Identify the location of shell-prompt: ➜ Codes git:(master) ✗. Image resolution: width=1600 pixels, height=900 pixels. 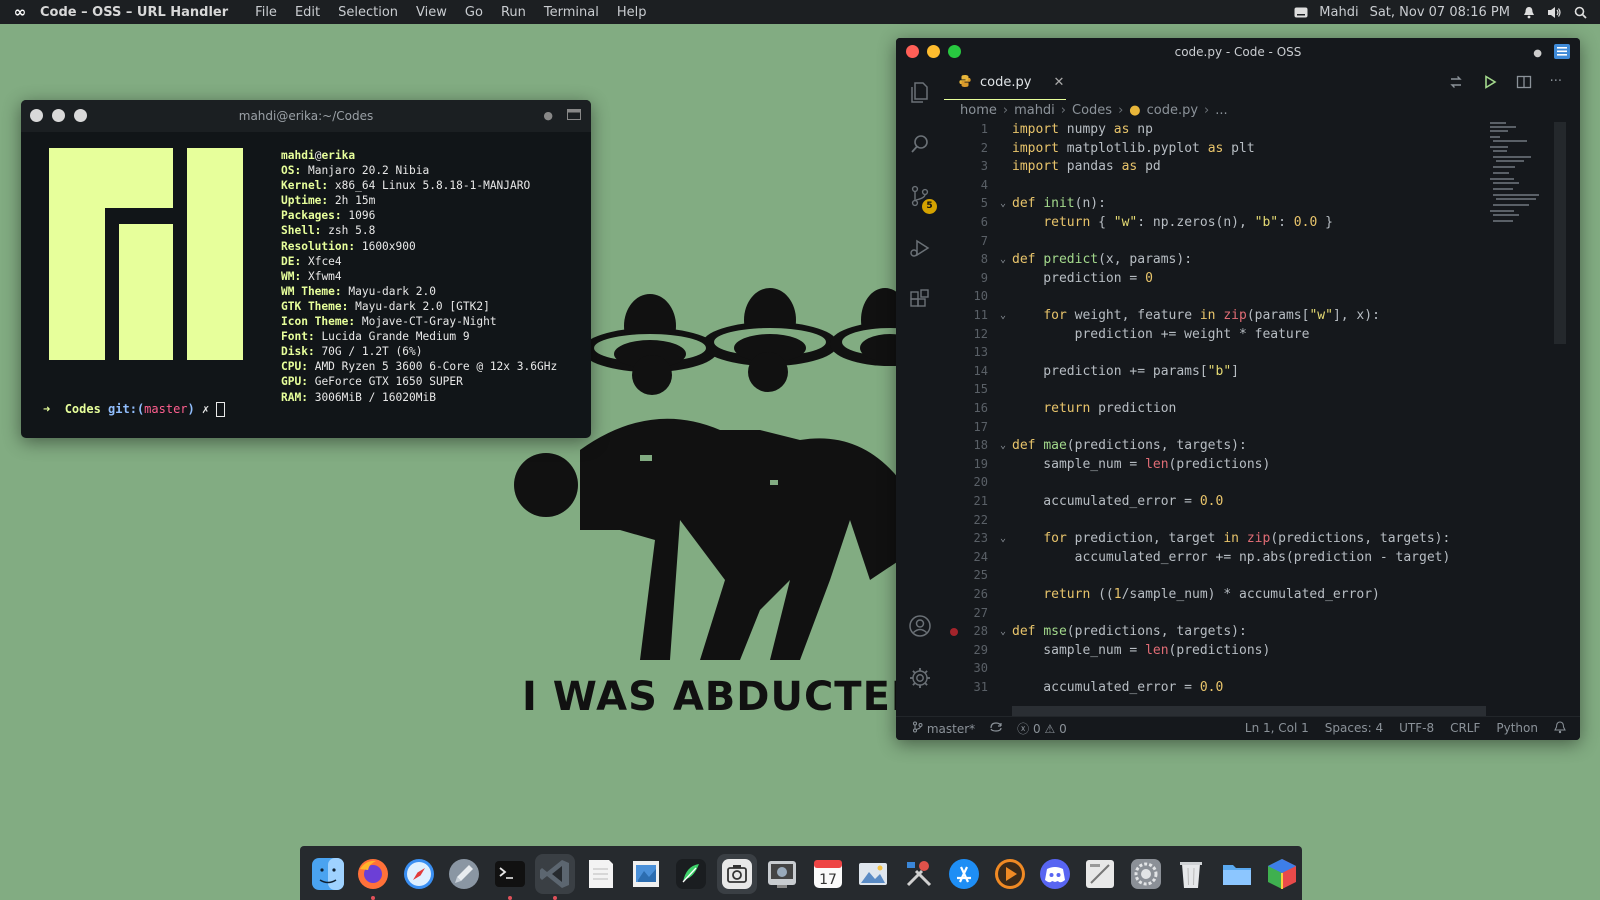
(134, 409).